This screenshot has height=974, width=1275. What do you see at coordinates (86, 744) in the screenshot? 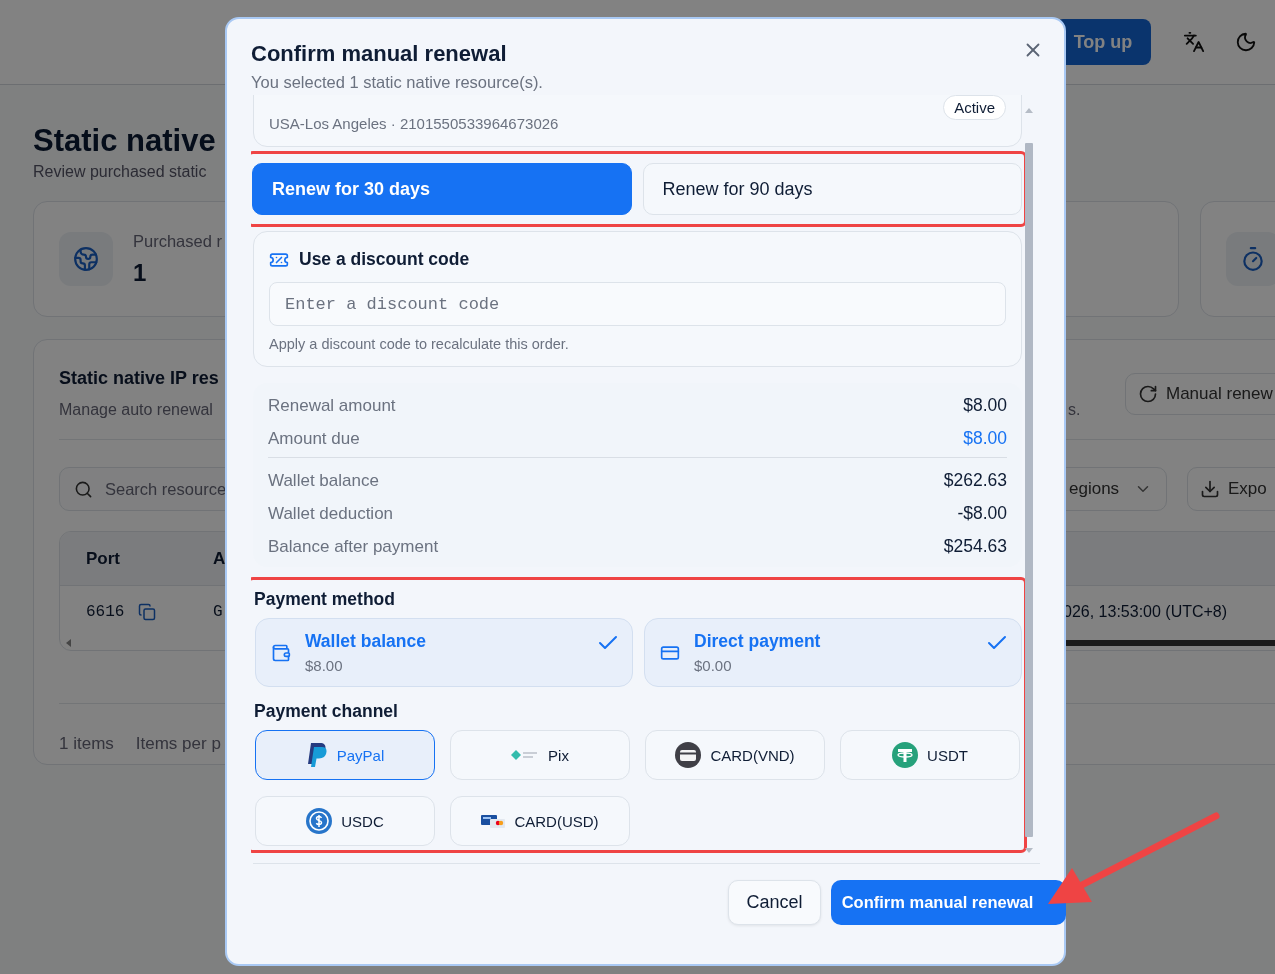
I see `item-count: 1 items` at bounding box center [86, 744].